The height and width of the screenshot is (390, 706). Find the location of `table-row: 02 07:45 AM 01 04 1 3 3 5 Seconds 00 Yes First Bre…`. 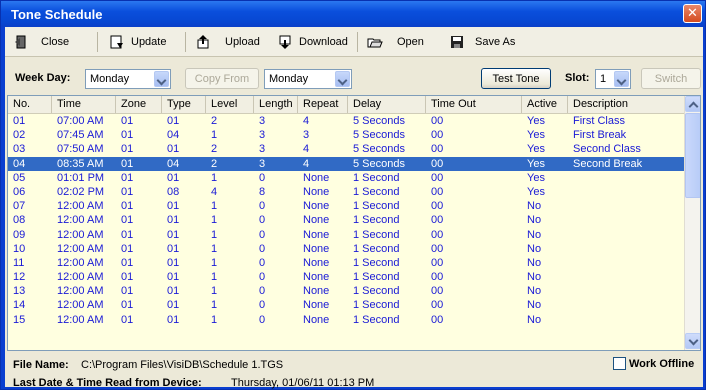

table-row: 02 07:45 AM 01 04 1 3 3 5 Seconds 00 Yes First Bre… is located at coordinates (347, 135).